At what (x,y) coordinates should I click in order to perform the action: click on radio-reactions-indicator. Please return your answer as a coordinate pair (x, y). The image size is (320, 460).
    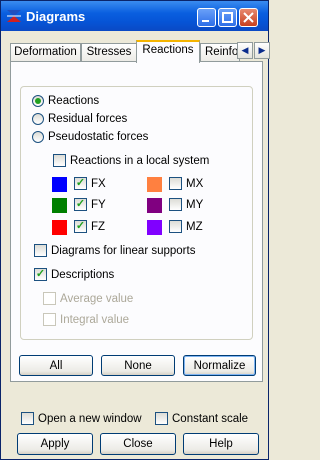
    Looking at the image, I should click on (38, 101).